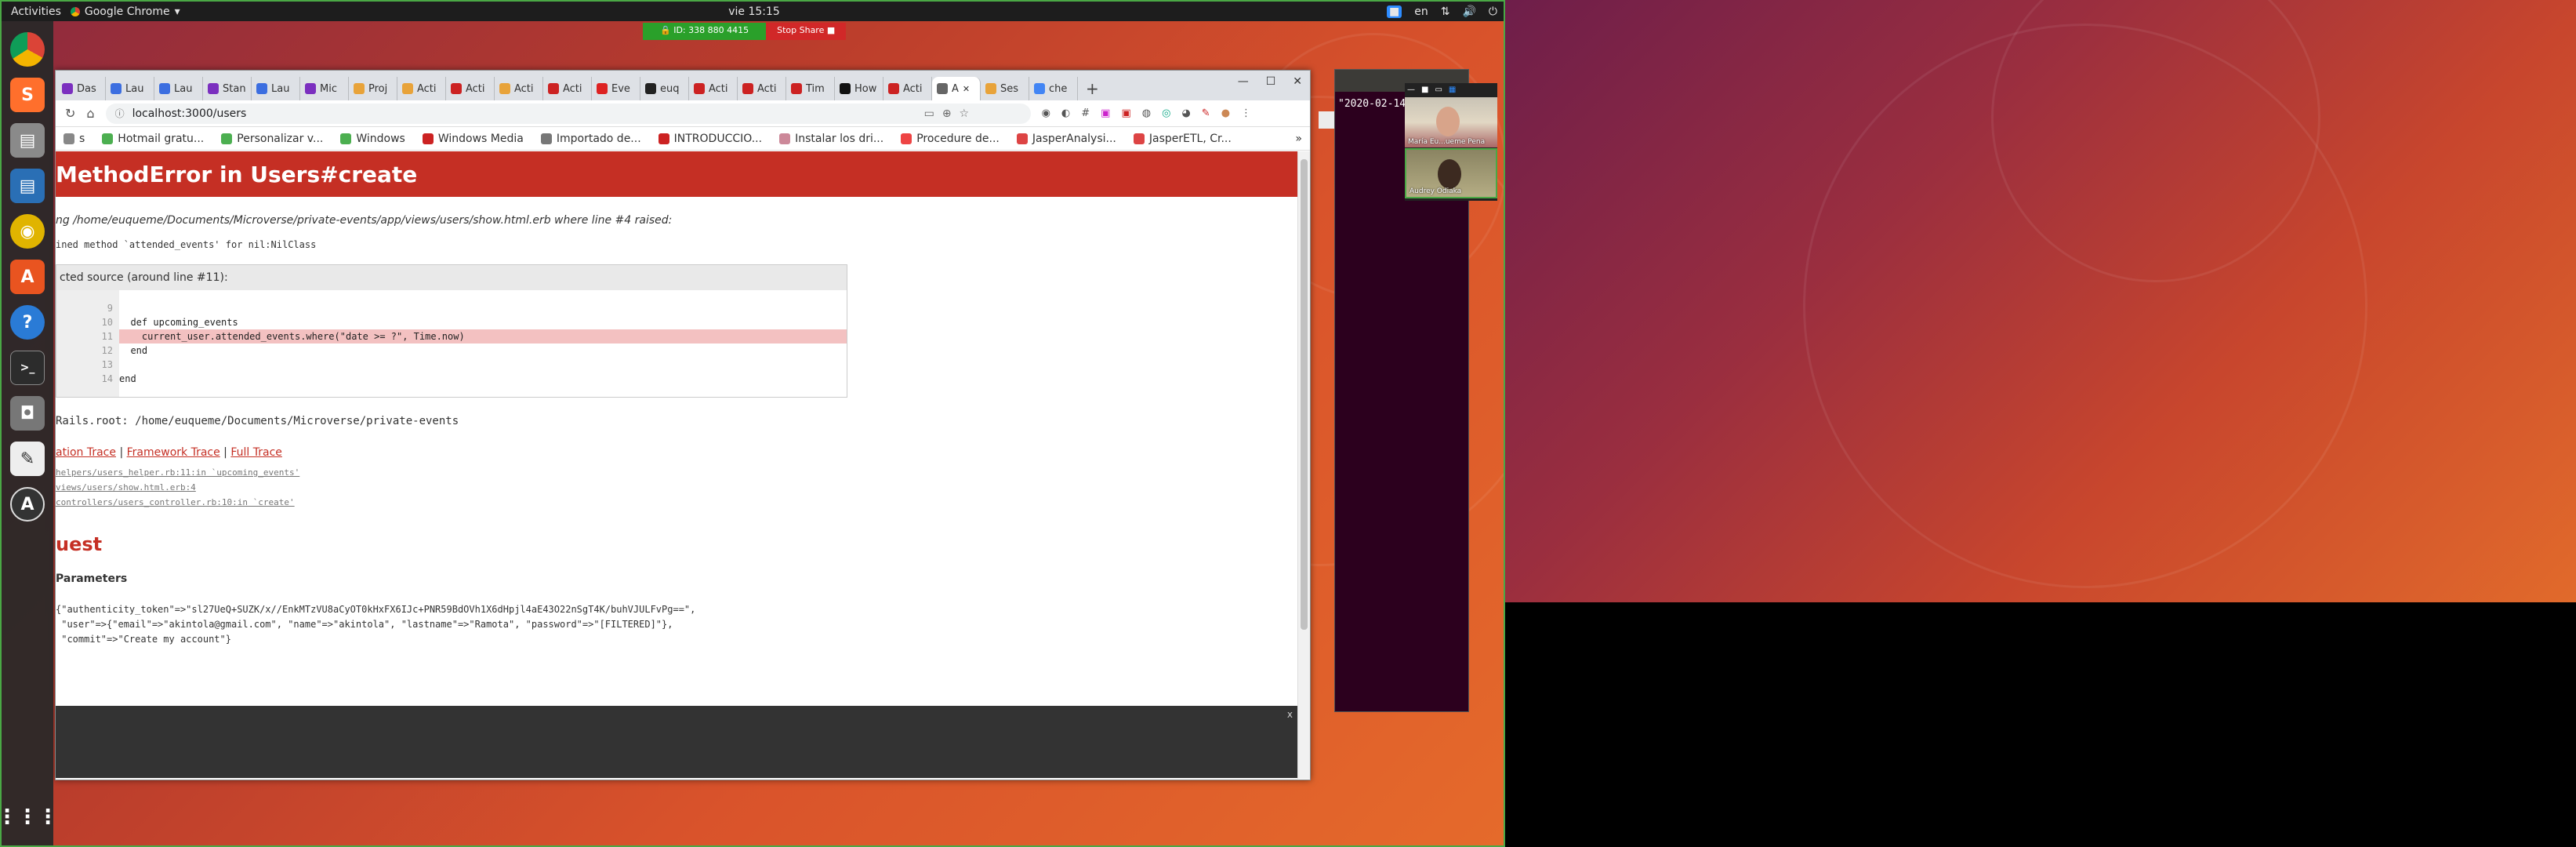 Image resolution: width=2576 pixels, height=847 pixels. Describe the element at coordinates (1093, 88) in the screenshot. I see `new-tab-button: +` at that location.